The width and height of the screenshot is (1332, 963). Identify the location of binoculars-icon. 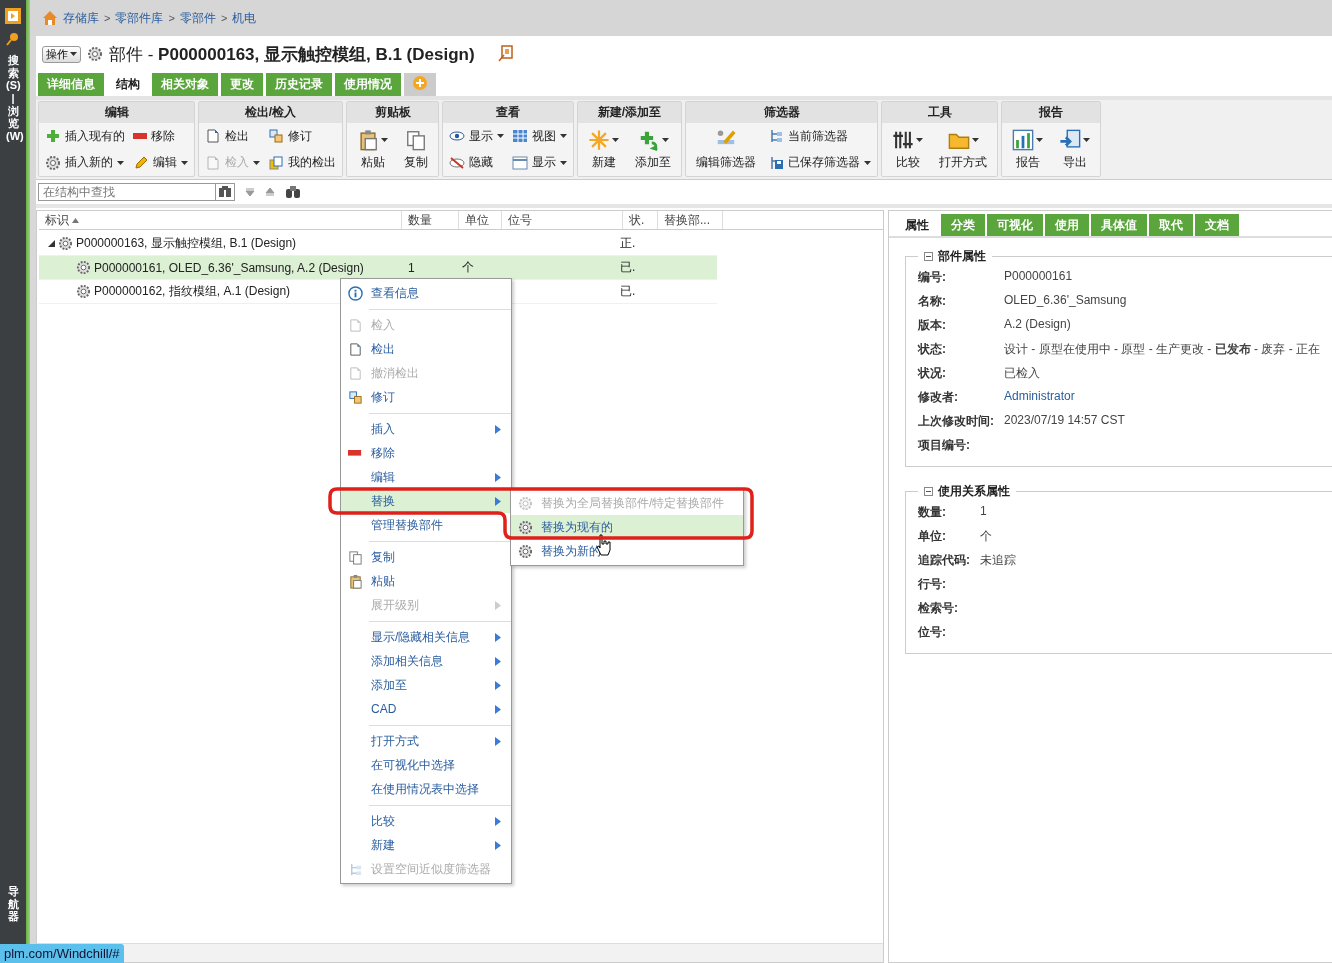
(293, 192).